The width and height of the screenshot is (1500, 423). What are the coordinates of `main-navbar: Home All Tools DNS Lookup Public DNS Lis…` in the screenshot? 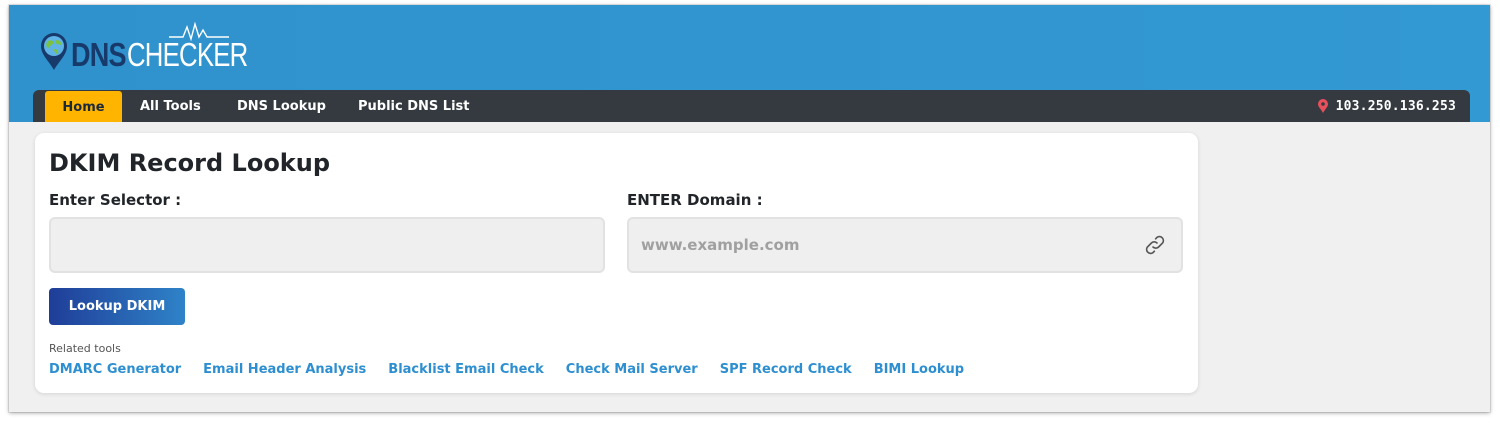 It's located at (751, 106).